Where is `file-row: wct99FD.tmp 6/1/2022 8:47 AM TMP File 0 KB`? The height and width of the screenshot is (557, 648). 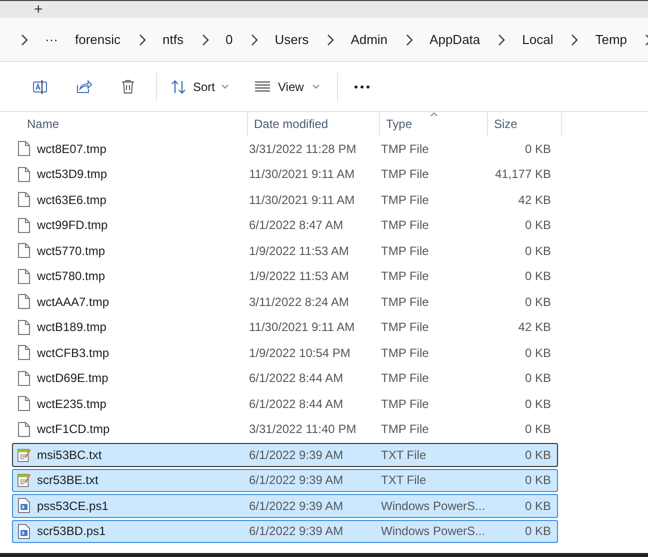 file-row: wct99FD.tmp 6/1/2022 8:47 AM TMP File 0 KB is located at coordinates (285, 225).